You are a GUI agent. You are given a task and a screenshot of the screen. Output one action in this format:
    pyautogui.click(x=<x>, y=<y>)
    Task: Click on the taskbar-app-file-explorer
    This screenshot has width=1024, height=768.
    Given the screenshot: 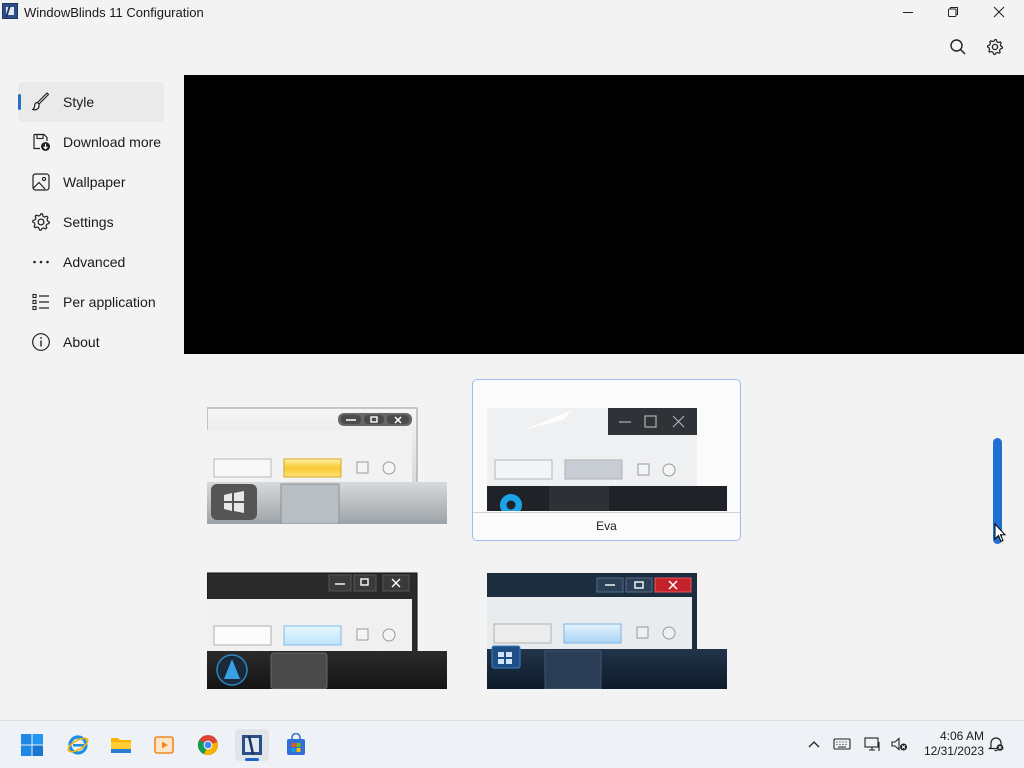 What is the action you would take?
    pyautogui.click(x=121, y=745)
    